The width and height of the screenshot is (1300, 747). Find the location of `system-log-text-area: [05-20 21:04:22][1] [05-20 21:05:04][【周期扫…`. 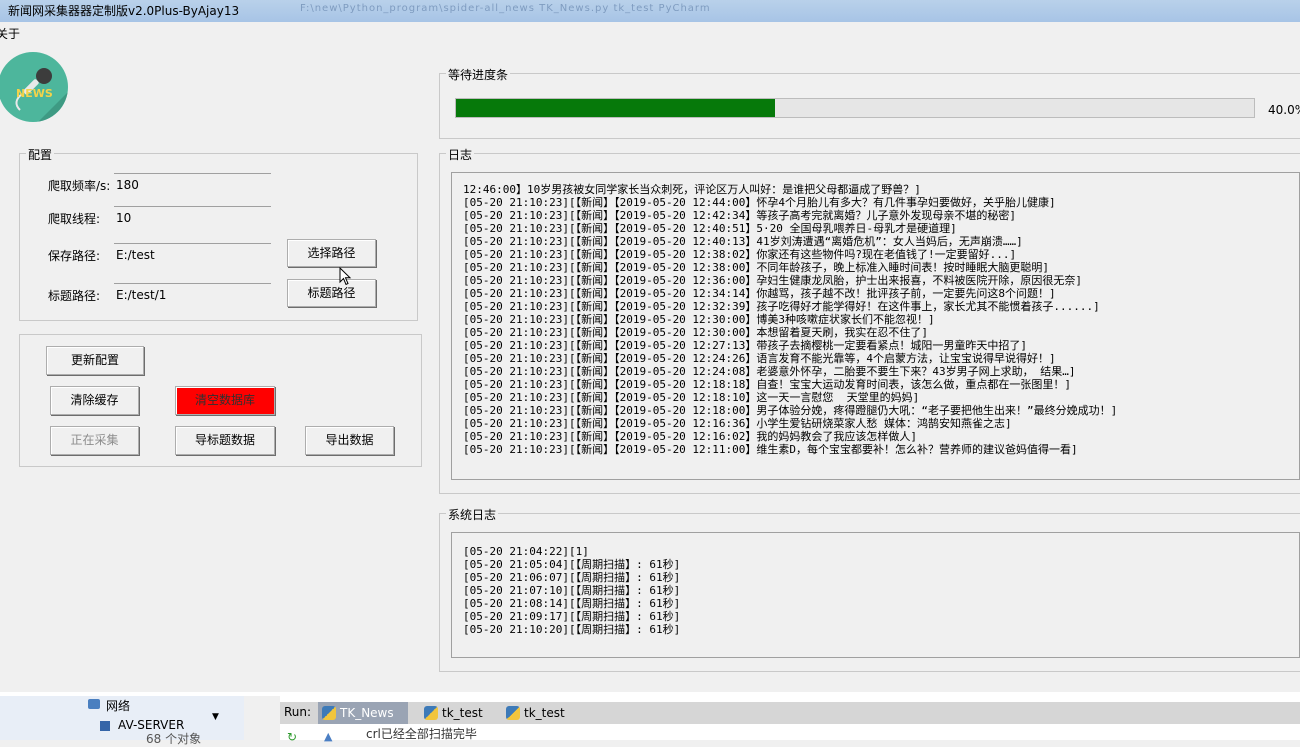

system-log-text-area: [05-20 21:04:22][1] [05-20 21:05:04][【周期扫… is located at coordinates (875, 595).